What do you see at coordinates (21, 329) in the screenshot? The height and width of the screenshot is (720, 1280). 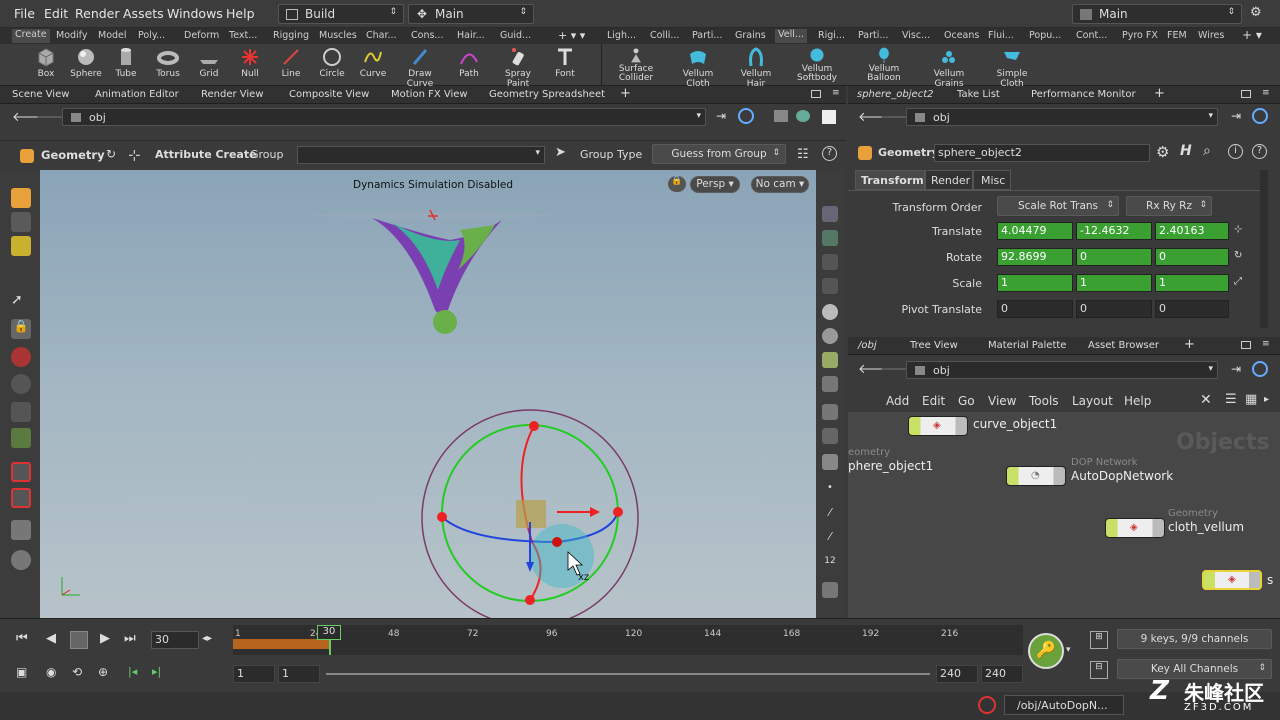 I see `lock-icon: 🔒` at bounding box center [21, 329].